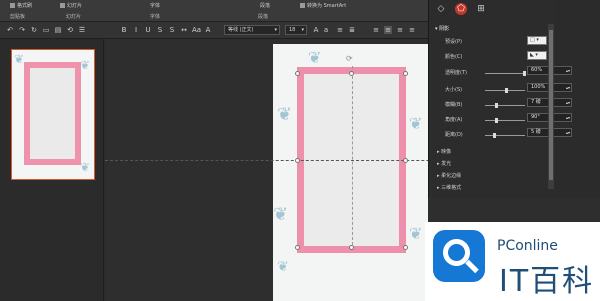 This screenshot has height=301, width=600. I want to click on reset-icon: ⟲, so click(70, 30).